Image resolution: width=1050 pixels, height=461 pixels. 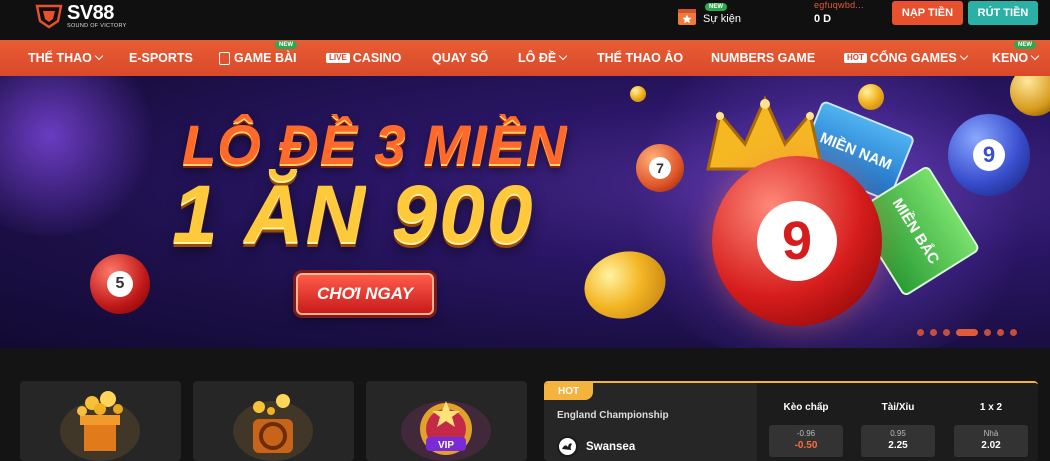 I want to click on calendar-star-icon, so click(x=687, y=16).